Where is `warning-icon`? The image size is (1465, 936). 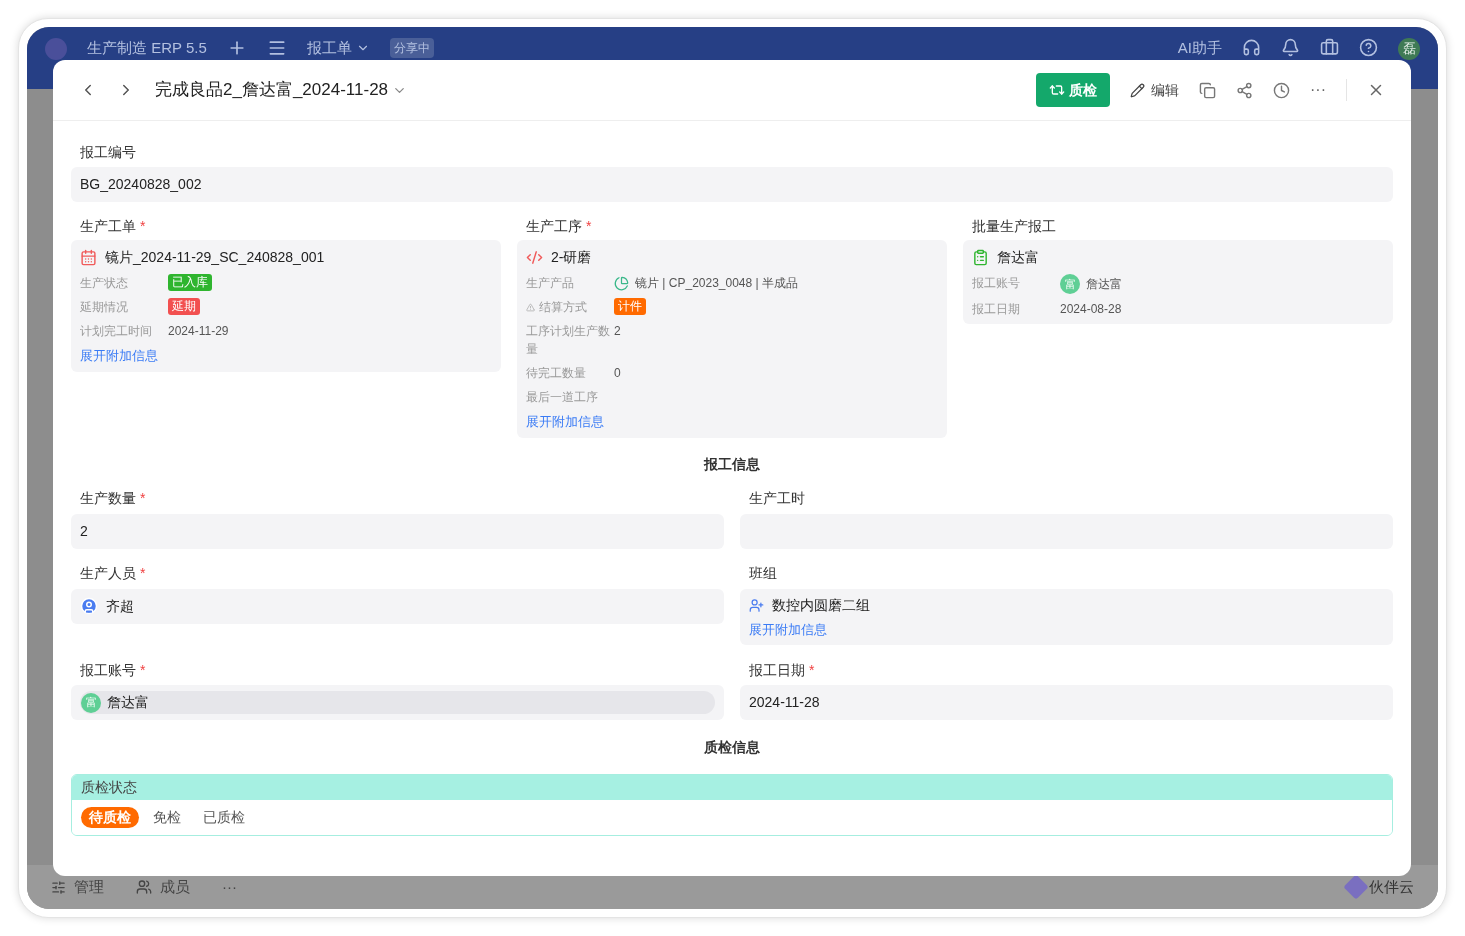 warning-icon is located at coordinates (530, 307).